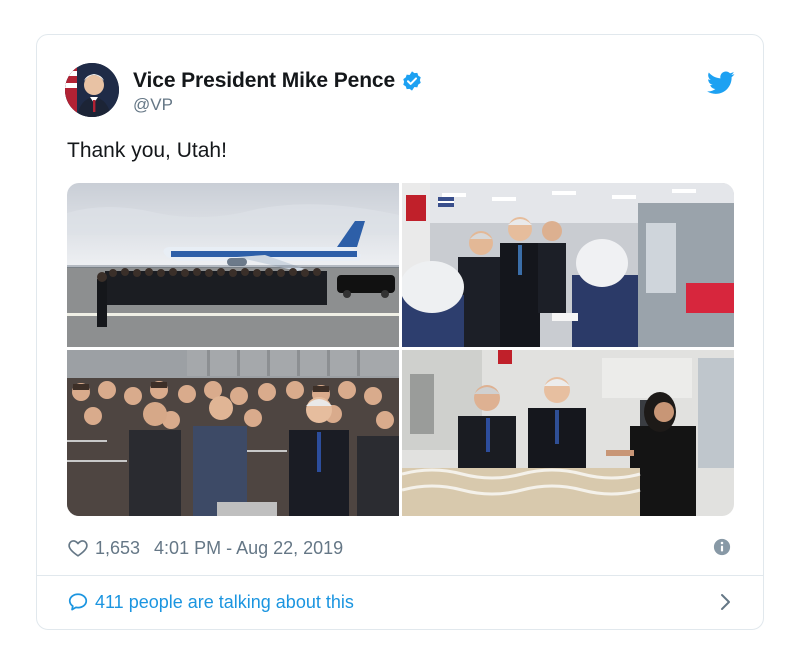  Describe the element at coordinates (264, 81) in the screenshot. I see `author-name: Vice President Mike Pence` at that location.